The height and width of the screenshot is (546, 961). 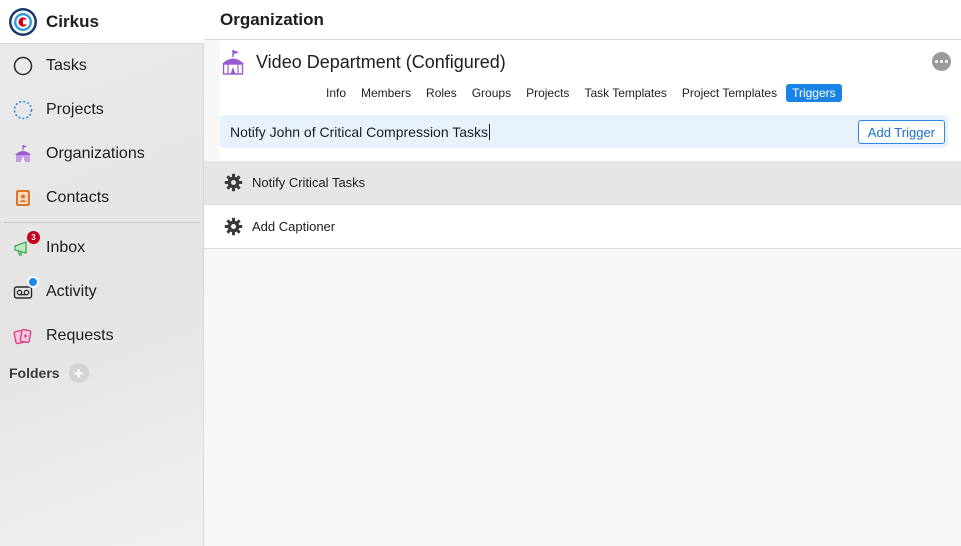 I want to click on sidebar-item-label: Requests, so click(x=80, y=335).